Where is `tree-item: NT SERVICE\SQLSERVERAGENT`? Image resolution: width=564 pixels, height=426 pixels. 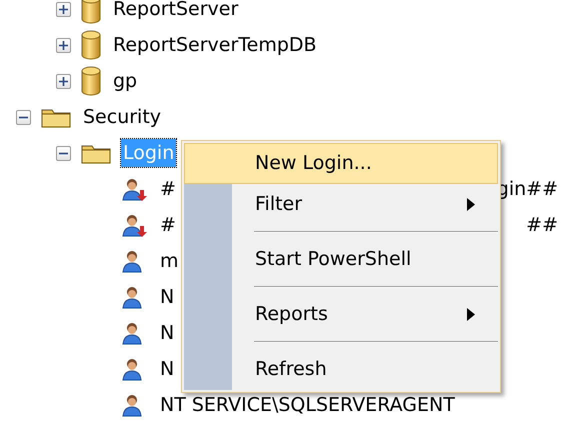
tree-item: NT SERVICE\SQLSERVERAGENT is located at coordinates (307, 405).